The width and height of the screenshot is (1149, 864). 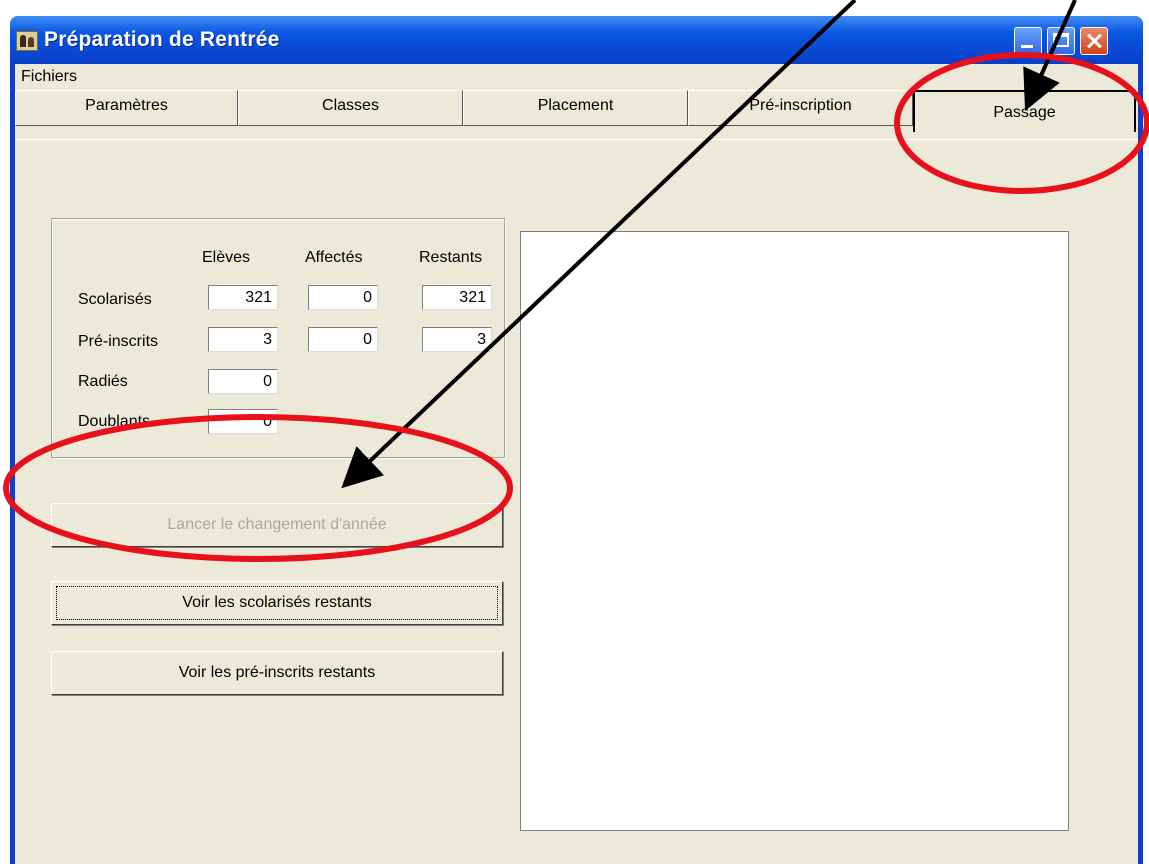 What do you see at coordinates (334, 257) in the screenshot?
I see `header-affectes: Affectés` at bounding box center [334, 257].